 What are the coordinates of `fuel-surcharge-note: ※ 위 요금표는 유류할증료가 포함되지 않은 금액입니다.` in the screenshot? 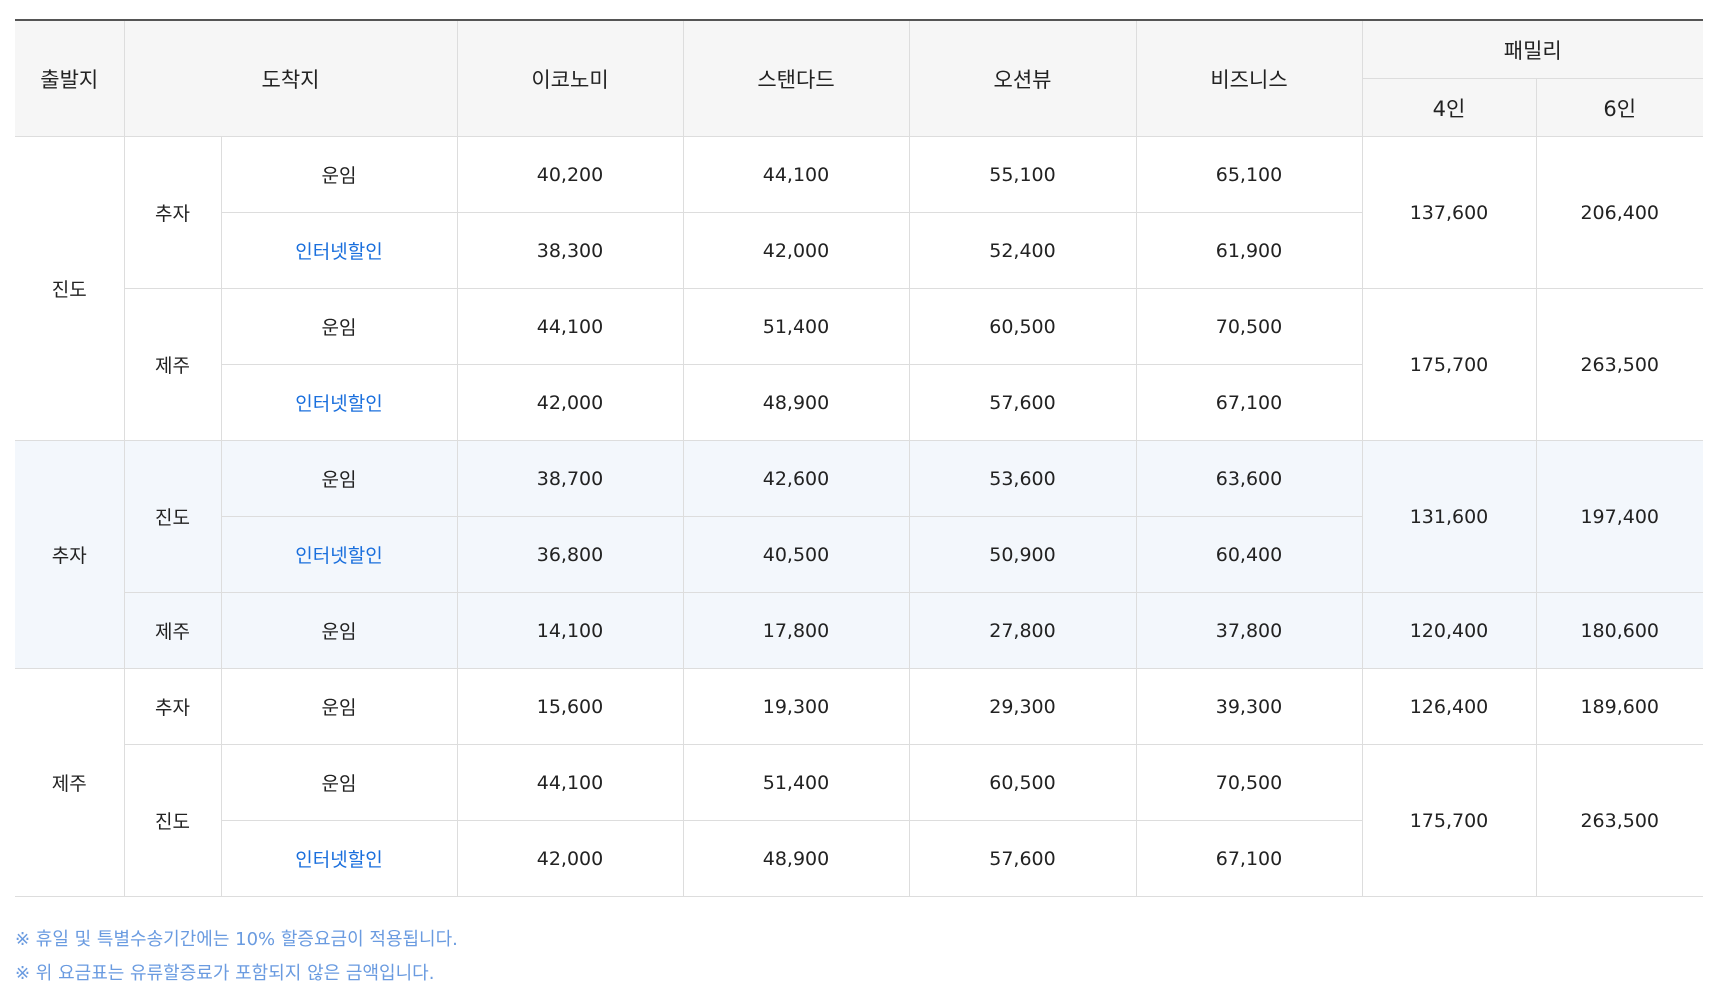 It's located at (225, 973).